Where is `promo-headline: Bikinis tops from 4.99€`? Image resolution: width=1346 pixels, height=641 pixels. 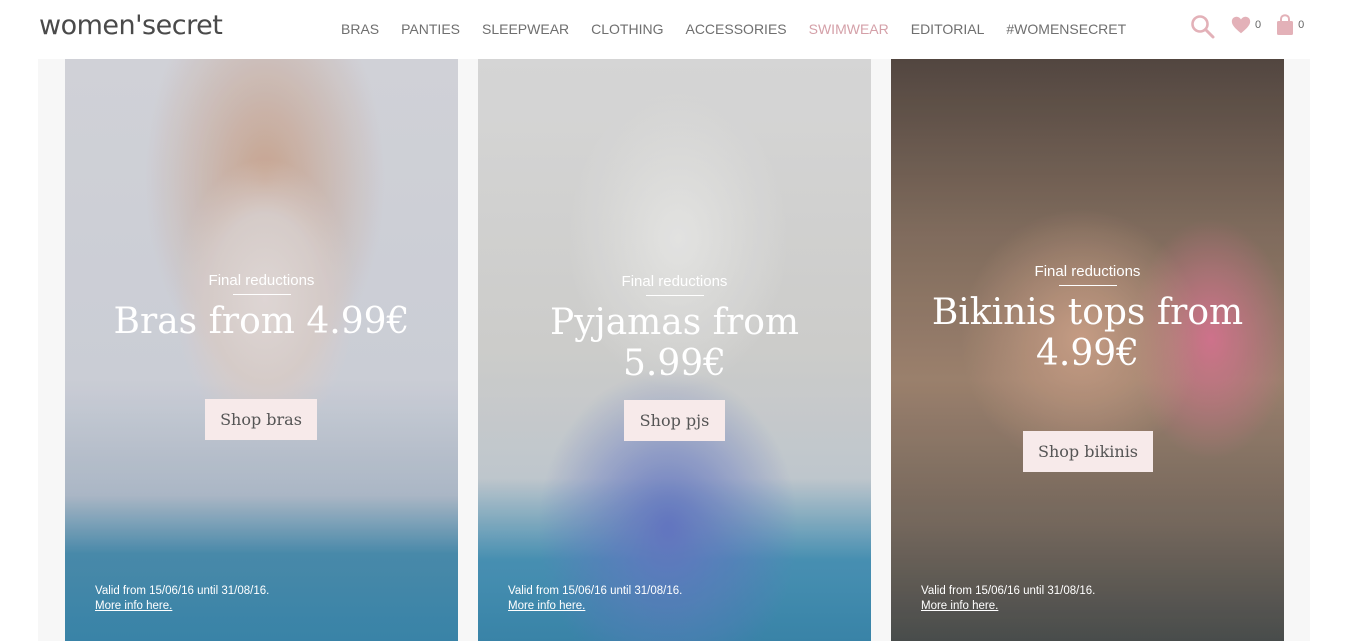
promo-headline: Bikinis tops from 4.99€ is located at coordinates (1087, 333).